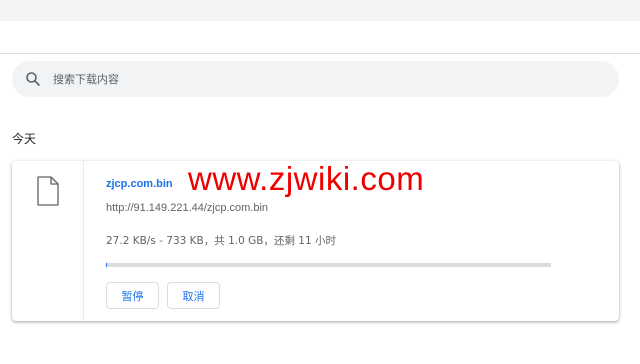 This screenshot has height=364, width=640. Describe the element at coordinates (320, 10) in the screenshot. I see `top-toolbar` at that location.